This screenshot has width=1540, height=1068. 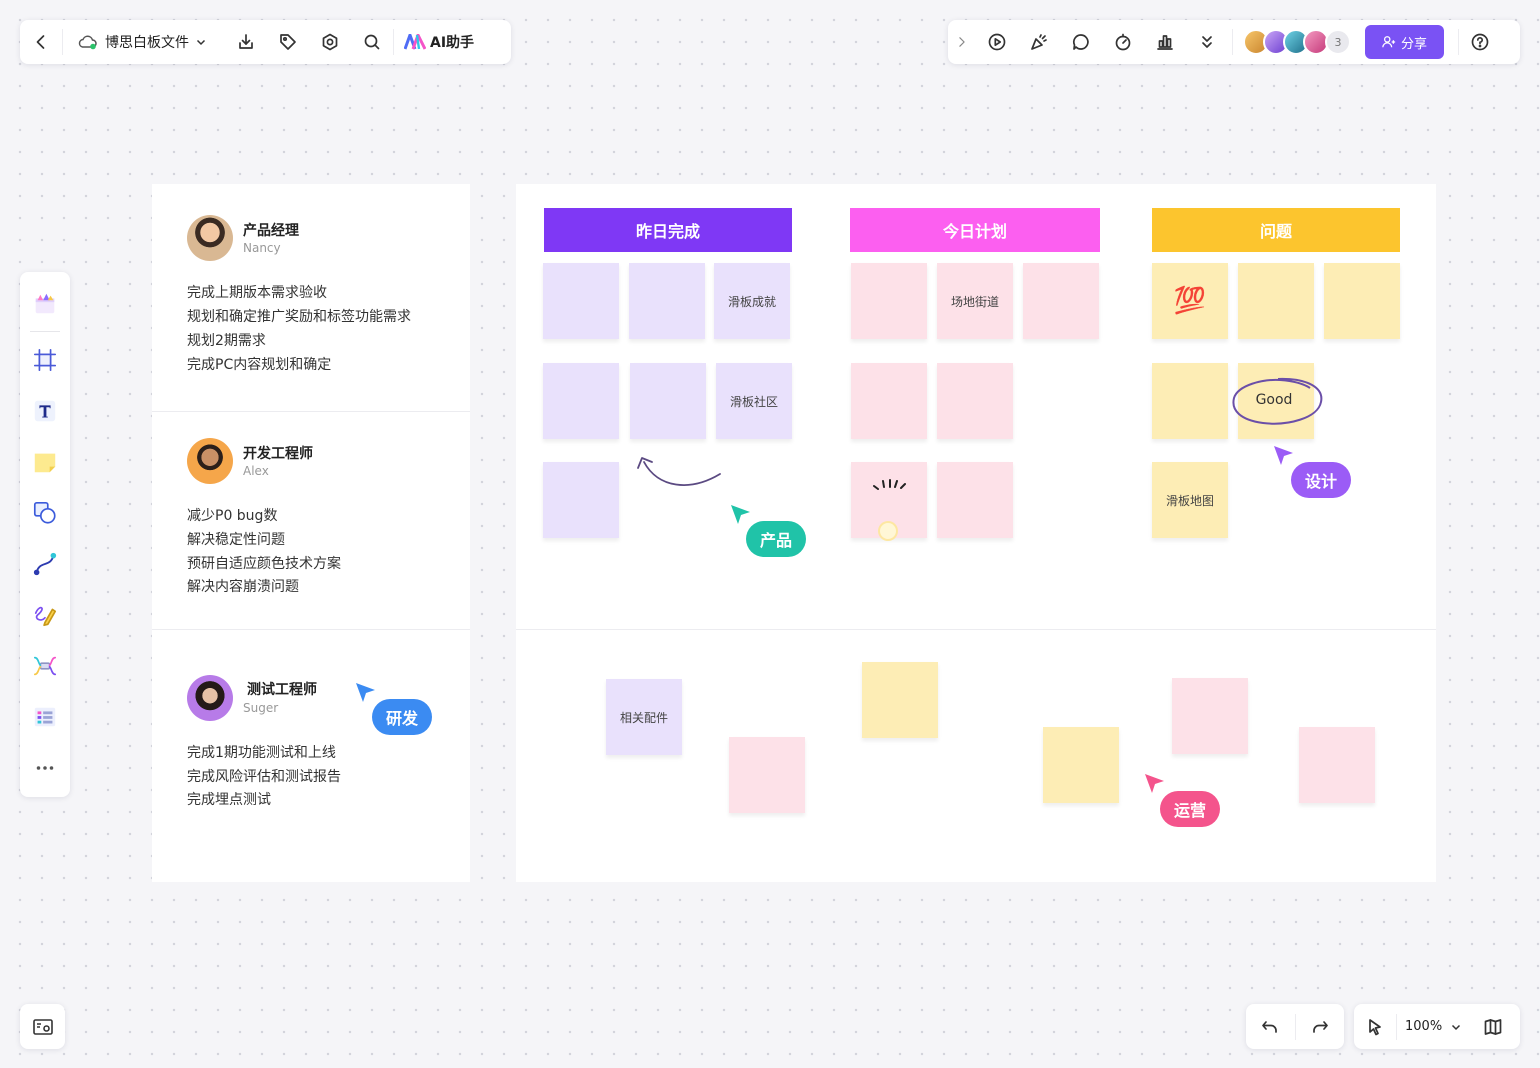 I want to click on select-mode-button, so click(x=1375, y=1027).